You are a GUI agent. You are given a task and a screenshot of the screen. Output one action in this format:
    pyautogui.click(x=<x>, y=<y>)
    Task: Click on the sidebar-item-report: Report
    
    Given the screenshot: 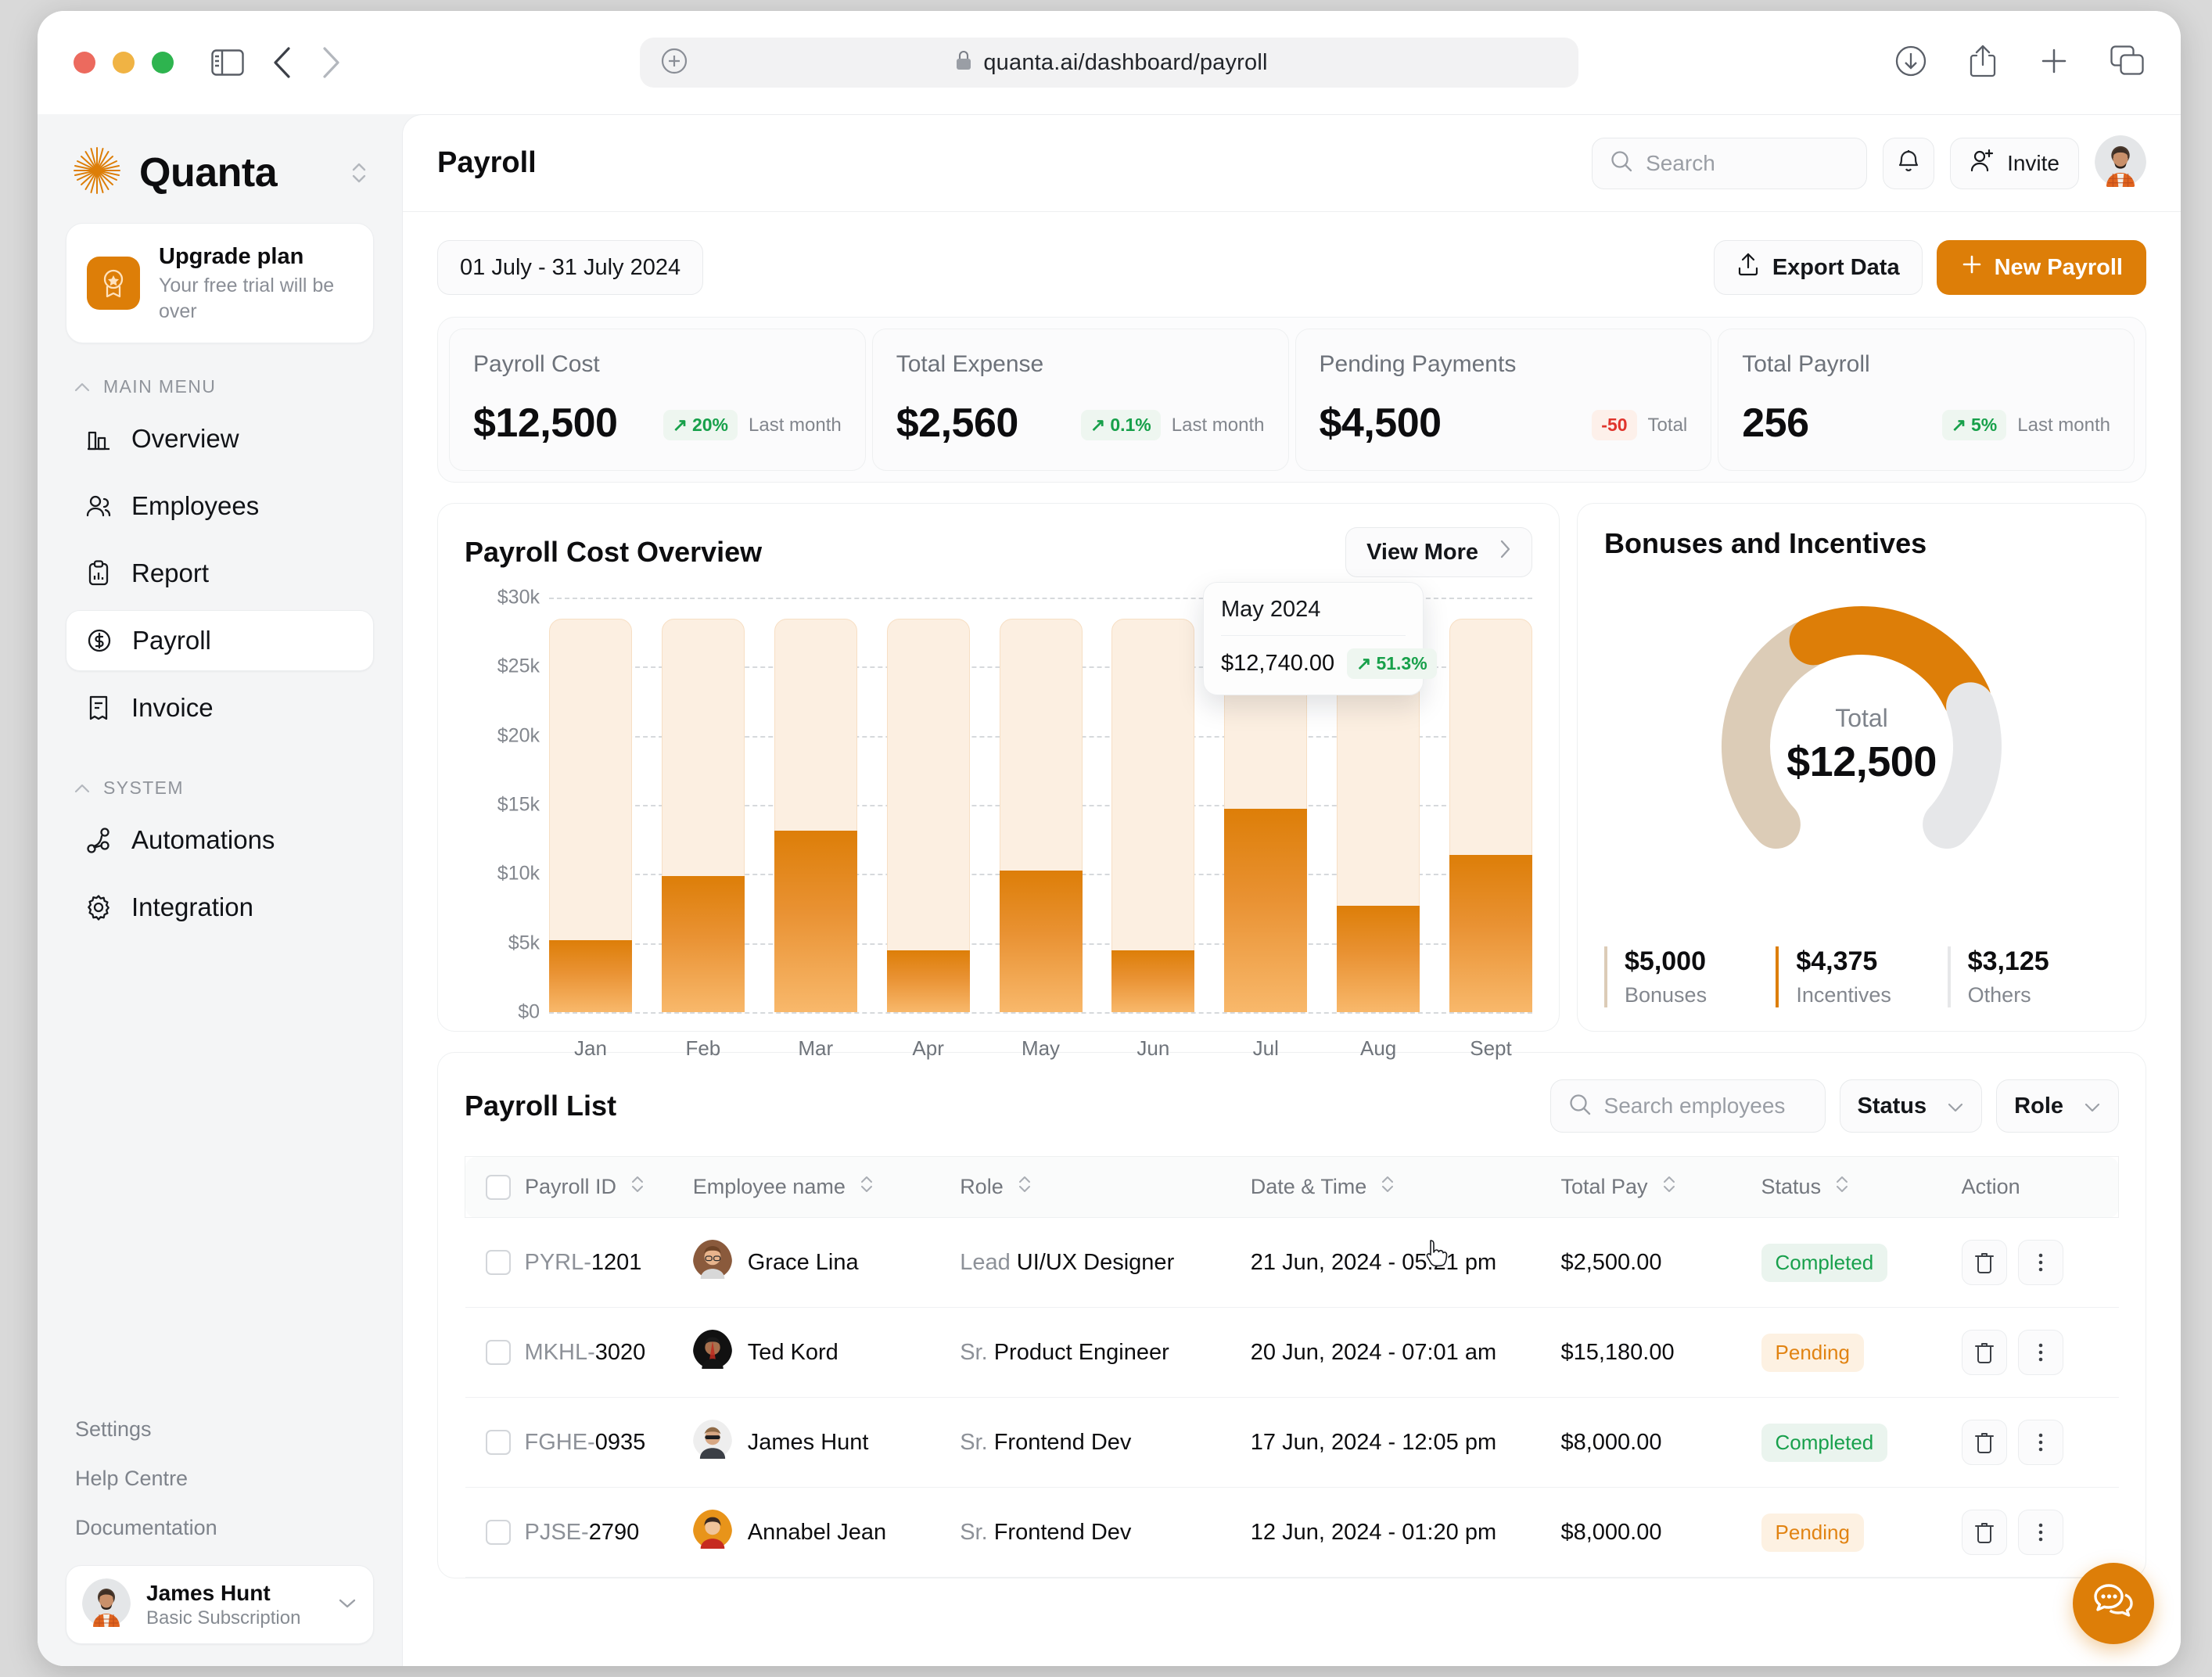 What is the action you would take?
    pyautogui.click(x=220, y=573)
    